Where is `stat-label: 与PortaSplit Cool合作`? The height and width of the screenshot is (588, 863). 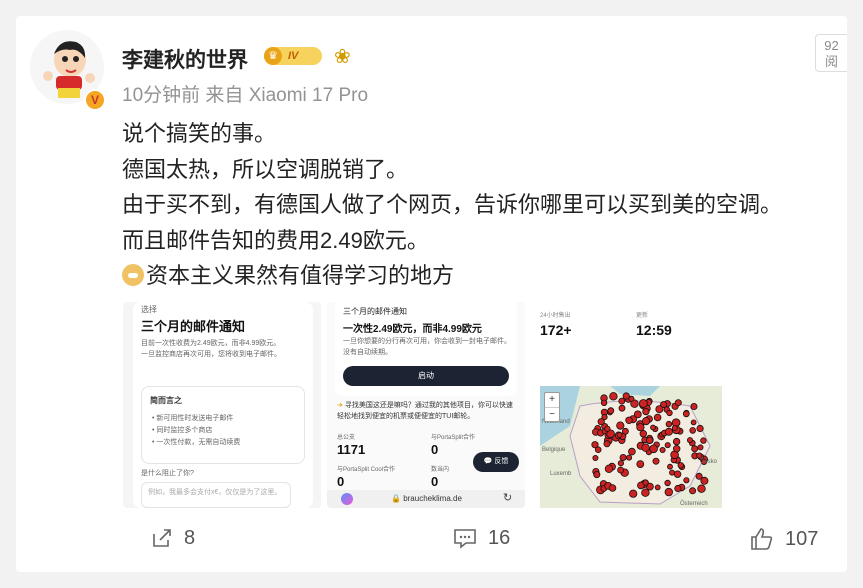 stat-label: 与PortaSplit Cool合作 is located at coordinates (366, 470).